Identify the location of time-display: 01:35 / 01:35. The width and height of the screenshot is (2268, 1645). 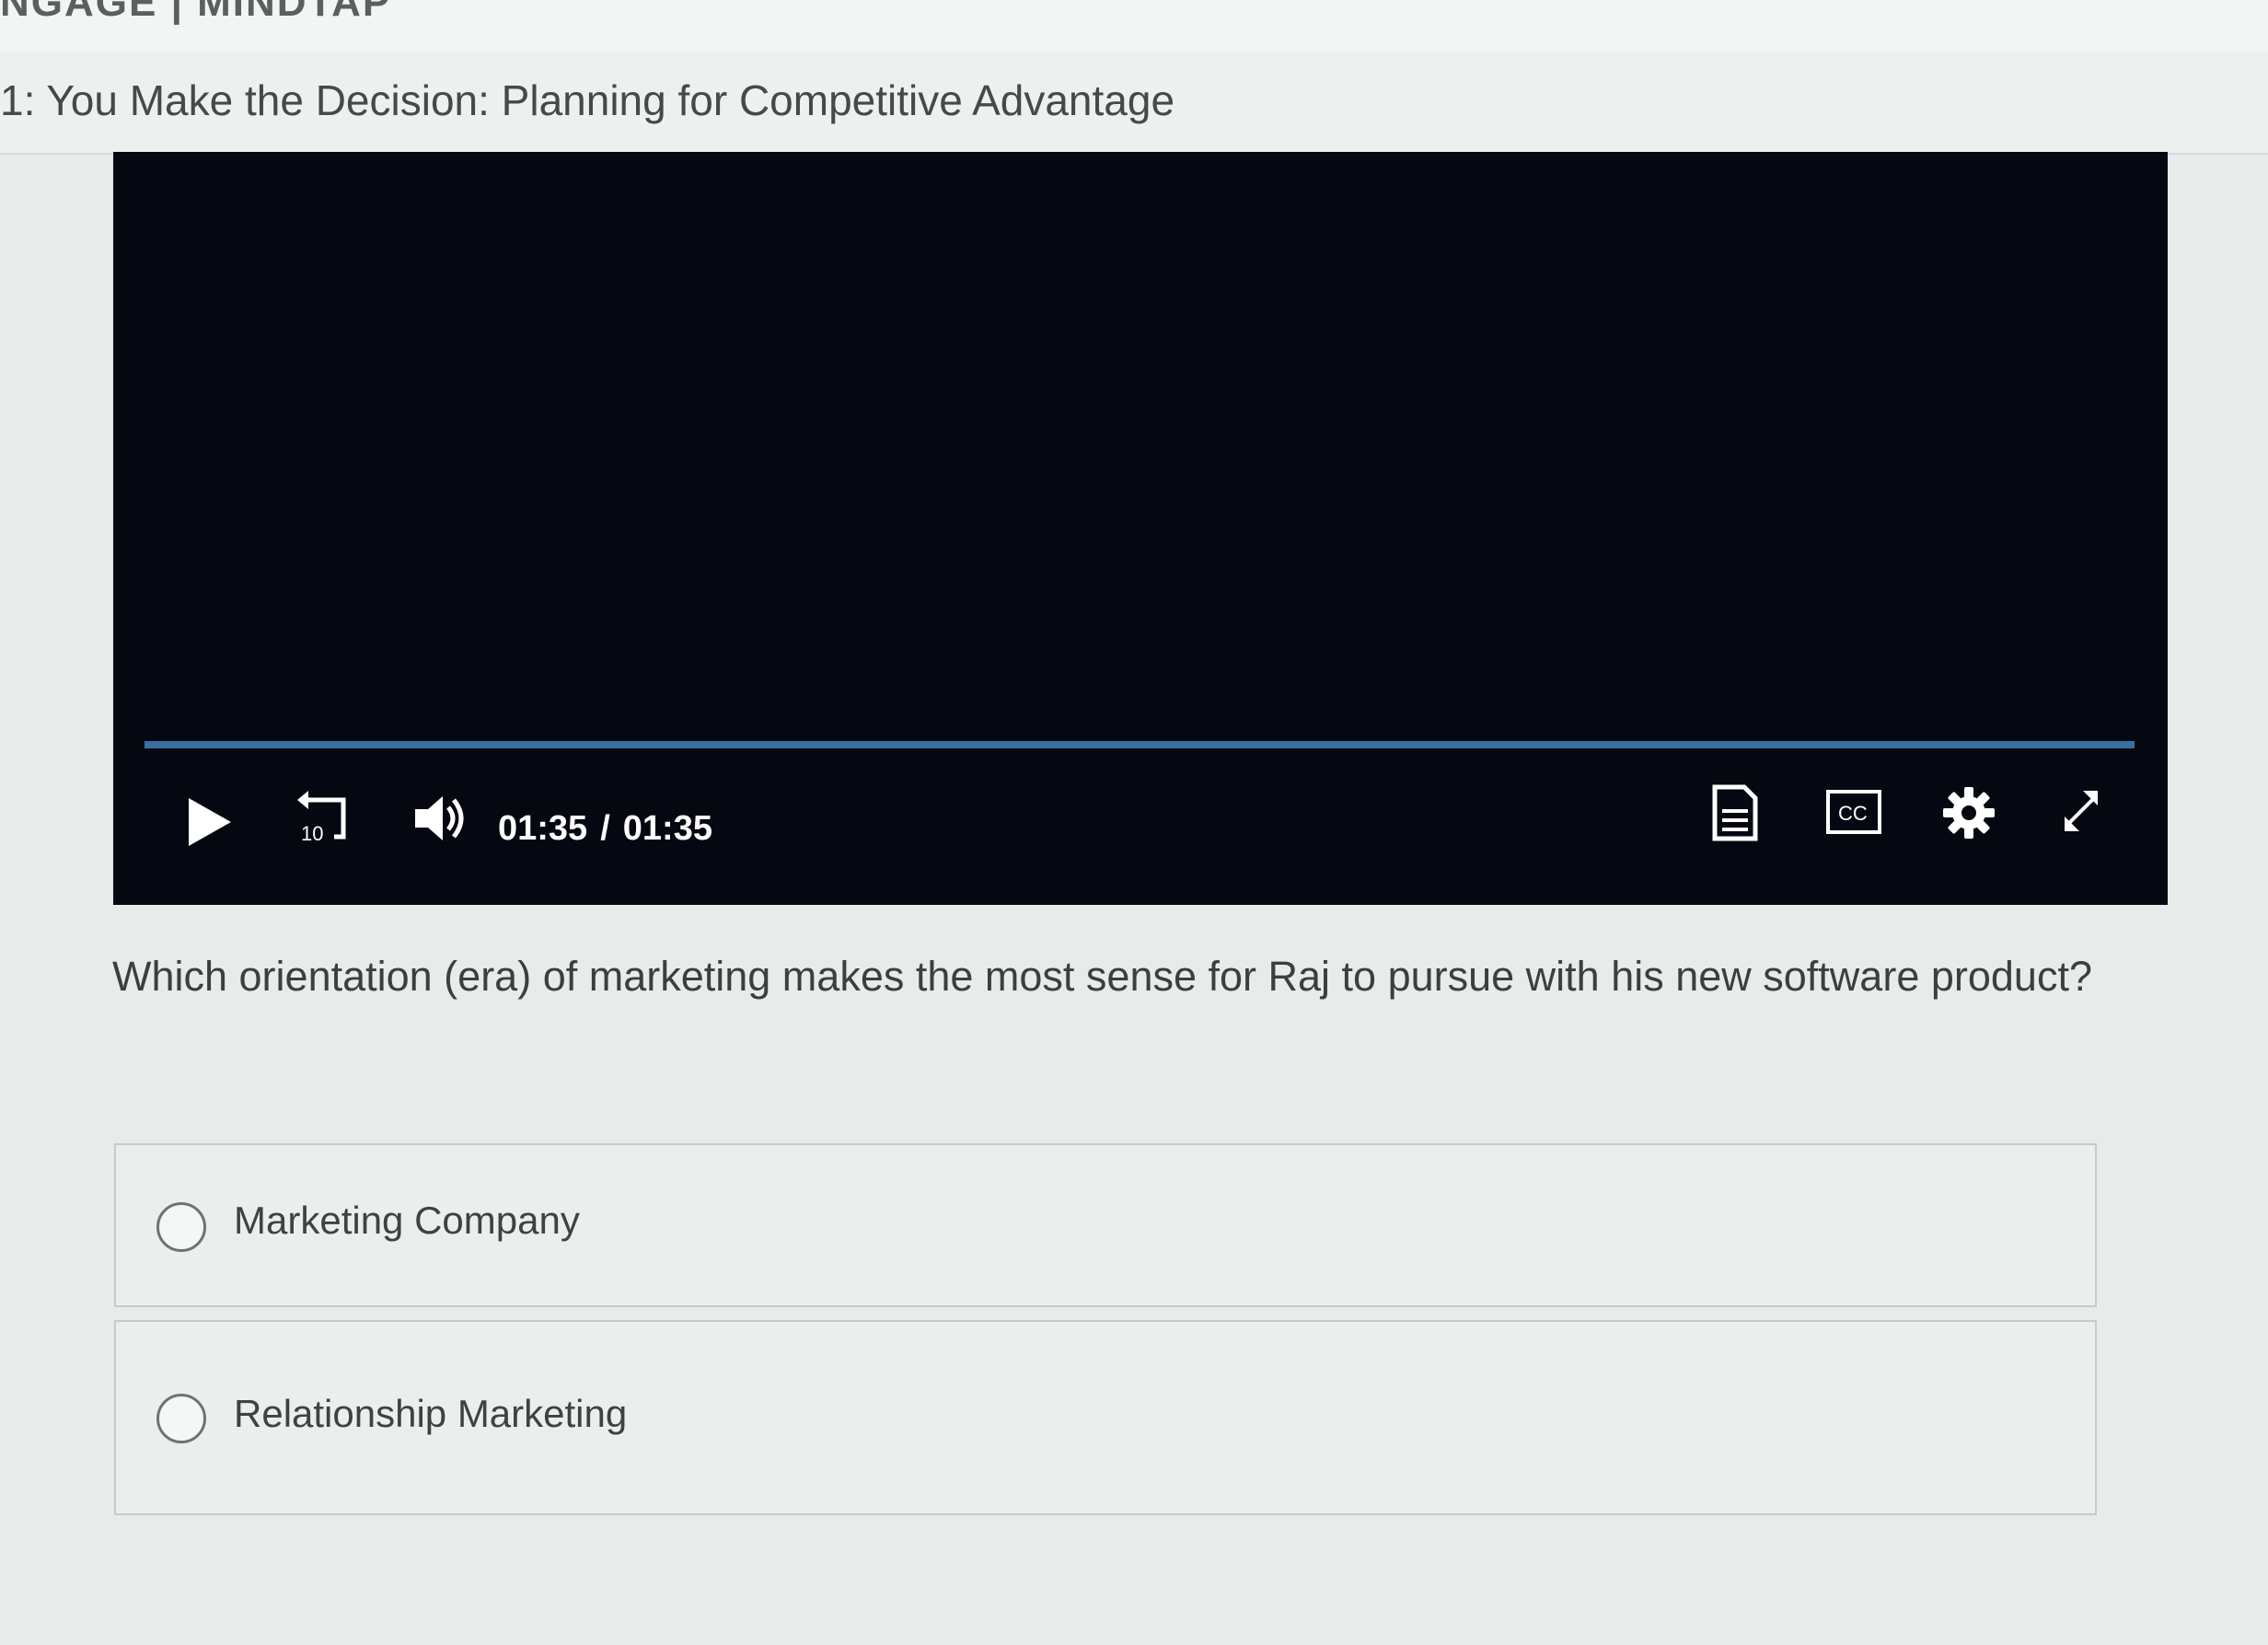
(605, 829).